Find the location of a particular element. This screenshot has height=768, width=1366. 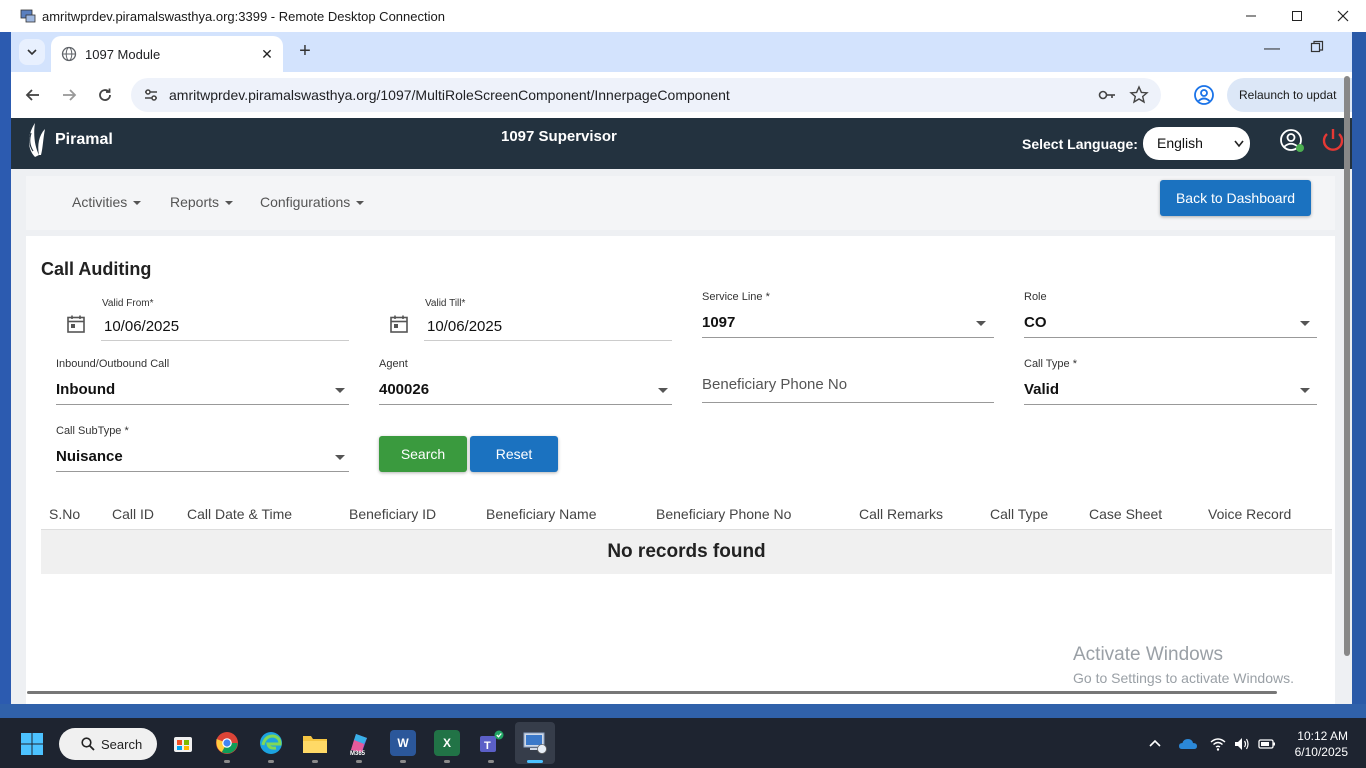

inbound-outbound-value: Inbound is located at coordinates (86, 389).